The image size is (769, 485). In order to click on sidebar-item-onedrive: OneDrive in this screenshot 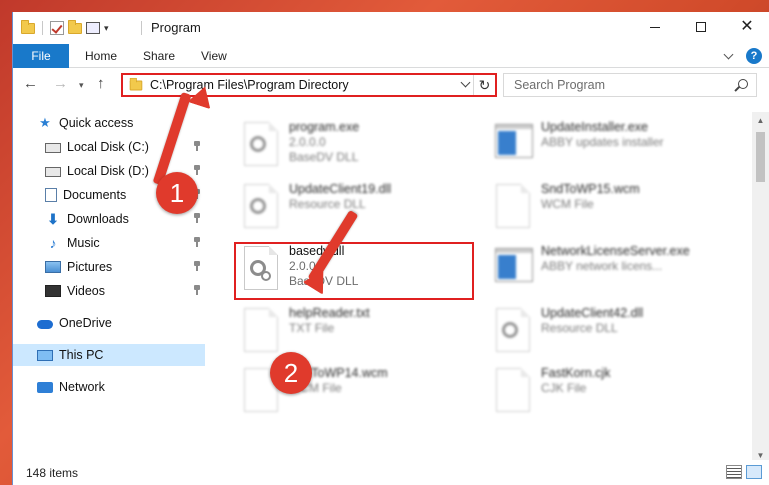, I will do `click(109, 323)`.